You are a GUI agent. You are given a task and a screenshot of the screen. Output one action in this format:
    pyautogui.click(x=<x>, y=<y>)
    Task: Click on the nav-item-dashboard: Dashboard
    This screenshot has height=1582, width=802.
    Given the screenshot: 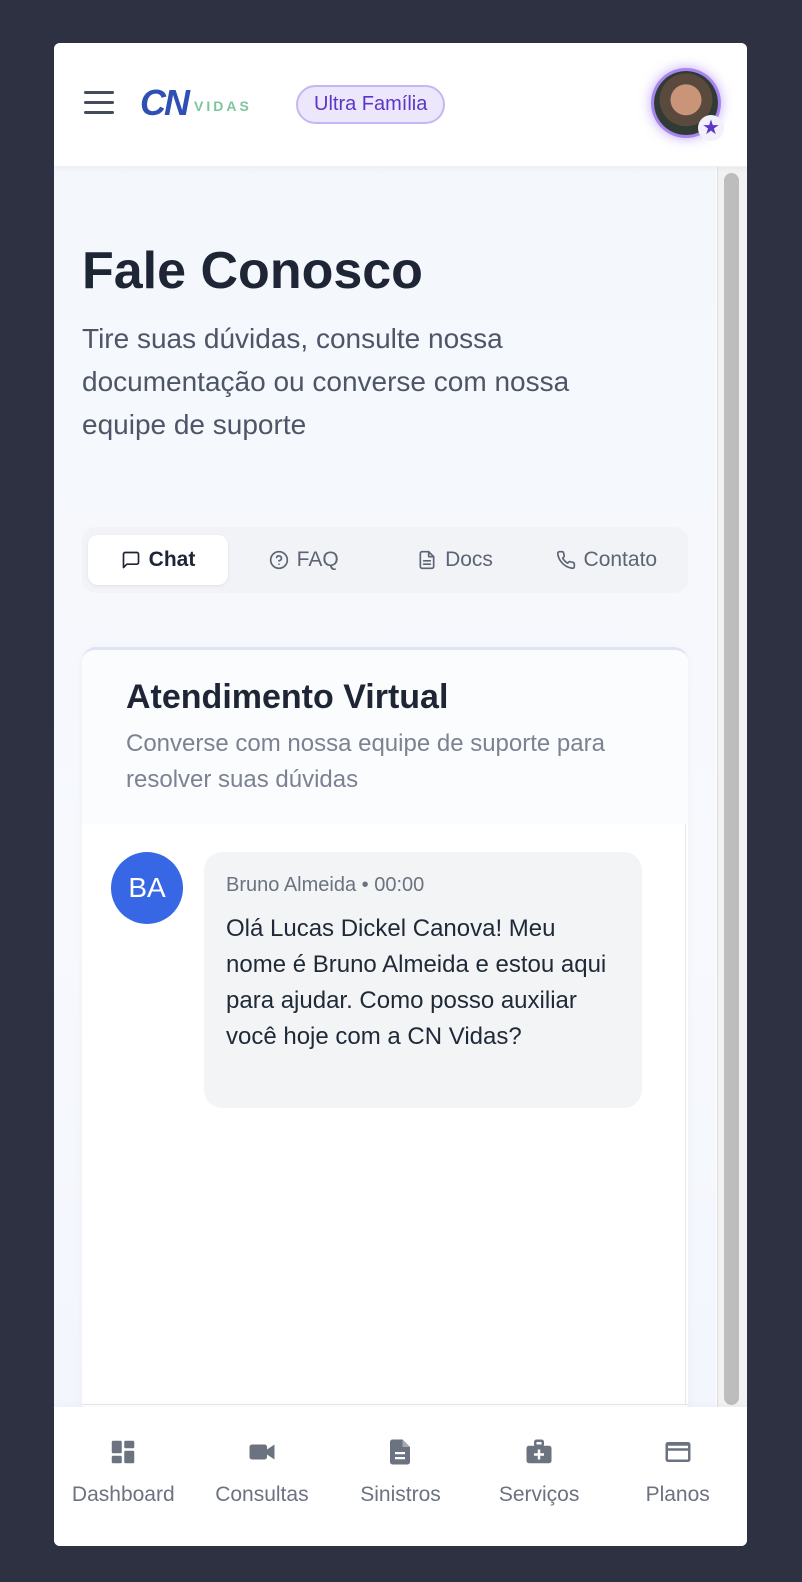 What is the action you would take?
    pyautogui.click(x=123, y=1491)
    